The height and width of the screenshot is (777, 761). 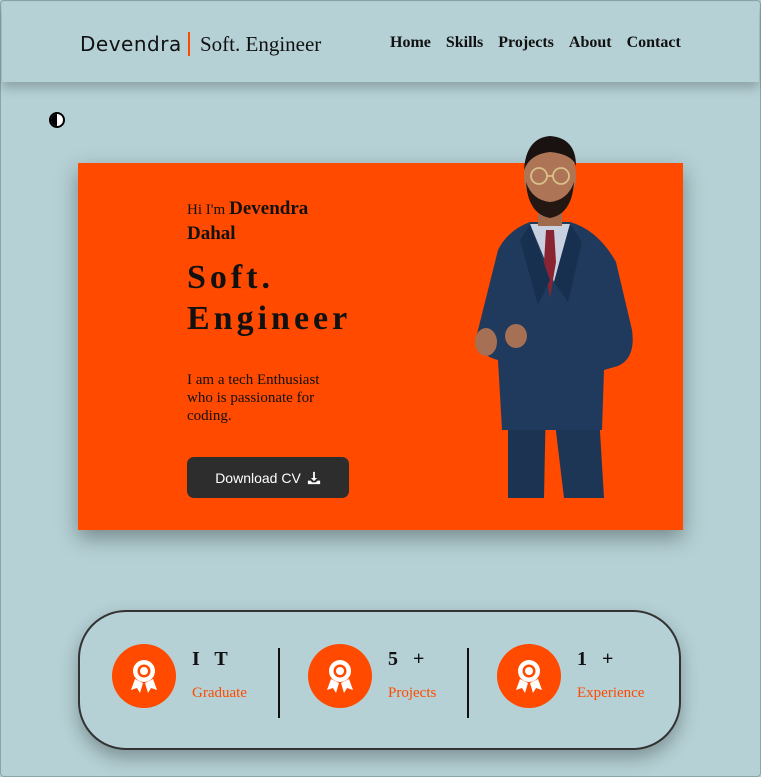 I want to click on nav-projects: Projects, so click(x=526, y=43).